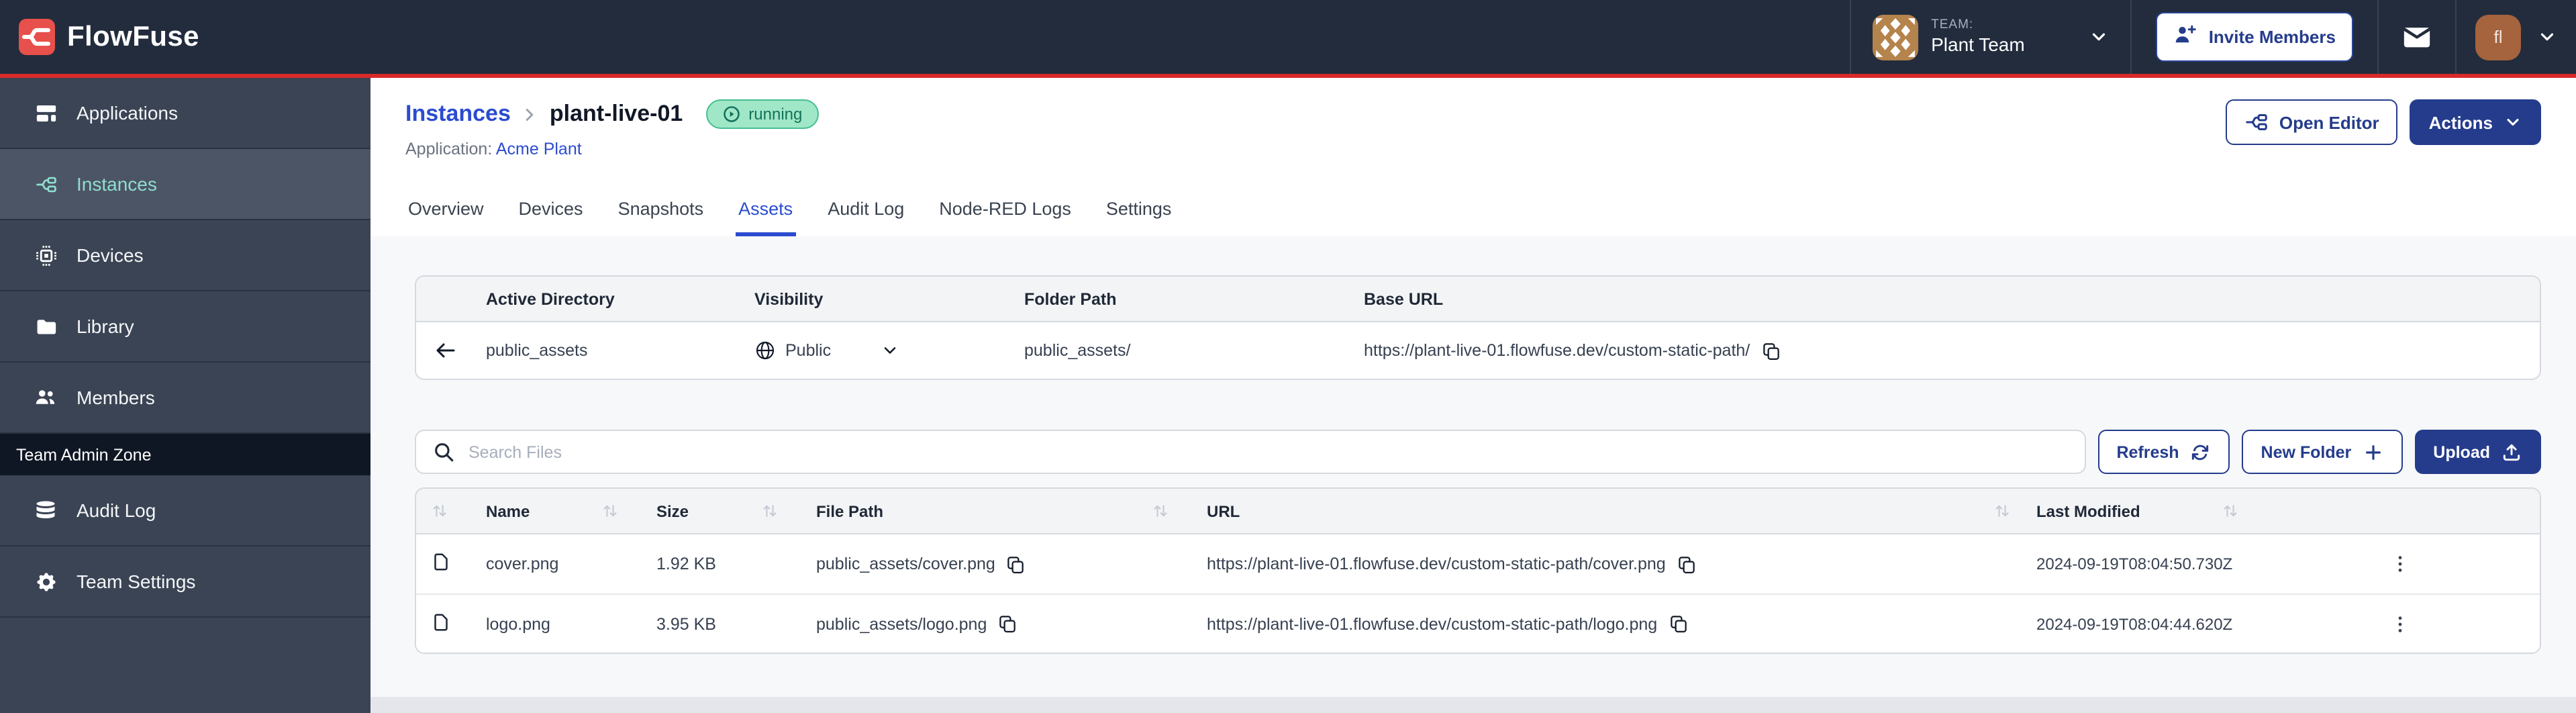  Describe the element at coordinates (1404, 298) in the screenshot. I see `column-base-url: Base URL` at that location.